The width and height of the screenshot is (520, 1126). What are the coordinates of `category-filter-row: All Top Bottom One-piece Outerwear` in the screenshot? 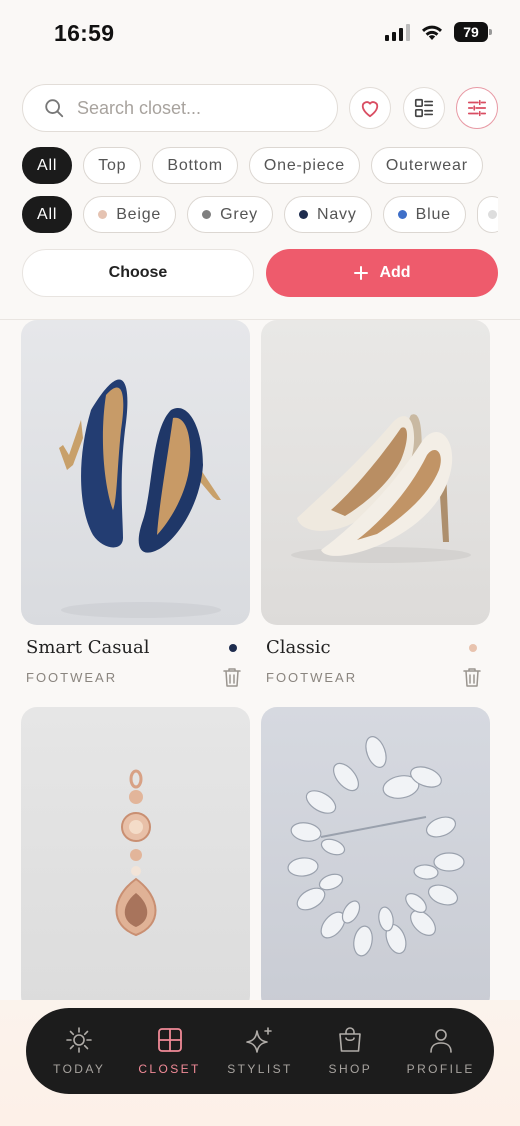 It's located at (260, 165).